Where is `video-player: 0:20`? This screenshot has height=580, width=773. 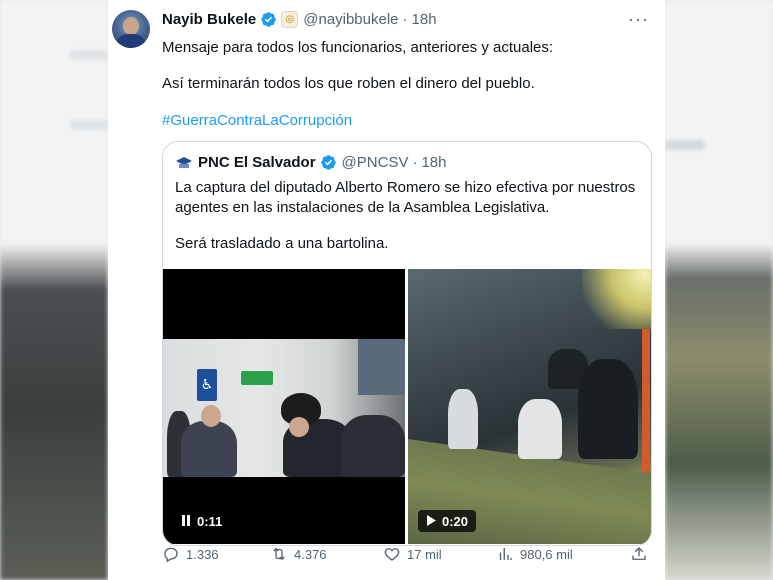
video-player: 0:20 is located at coordinates (529, 406).